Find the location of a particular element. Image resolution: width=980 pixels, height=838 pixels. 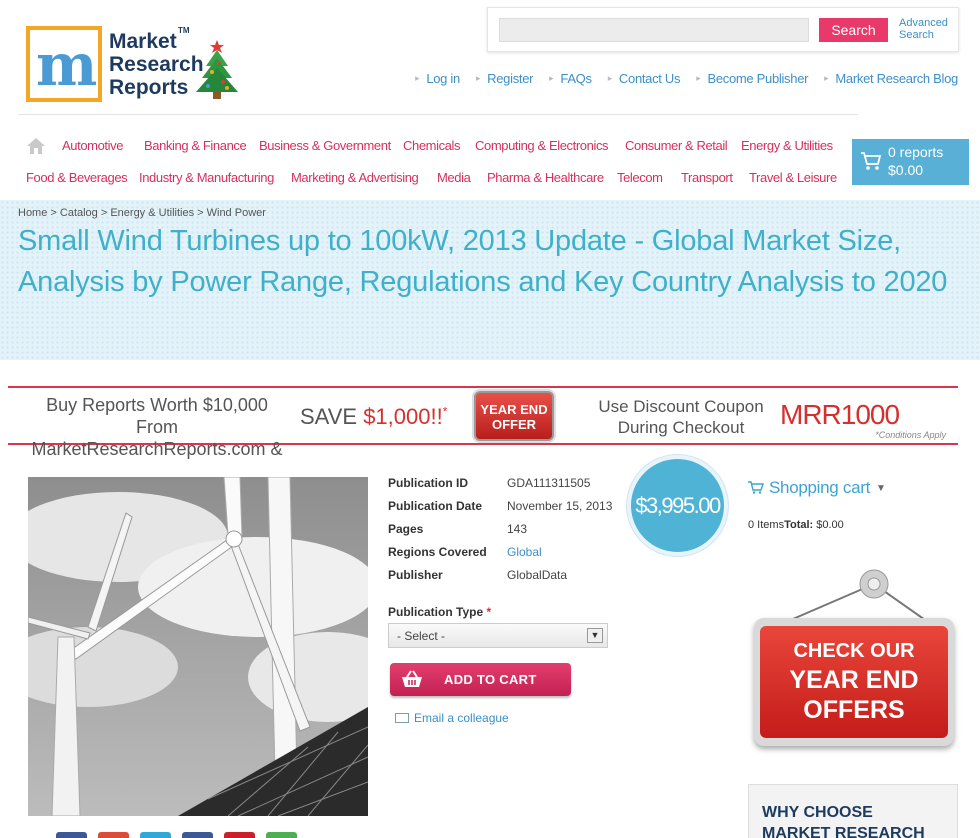

cart-total-value: $0.00 is located at coordinates (830, 525).